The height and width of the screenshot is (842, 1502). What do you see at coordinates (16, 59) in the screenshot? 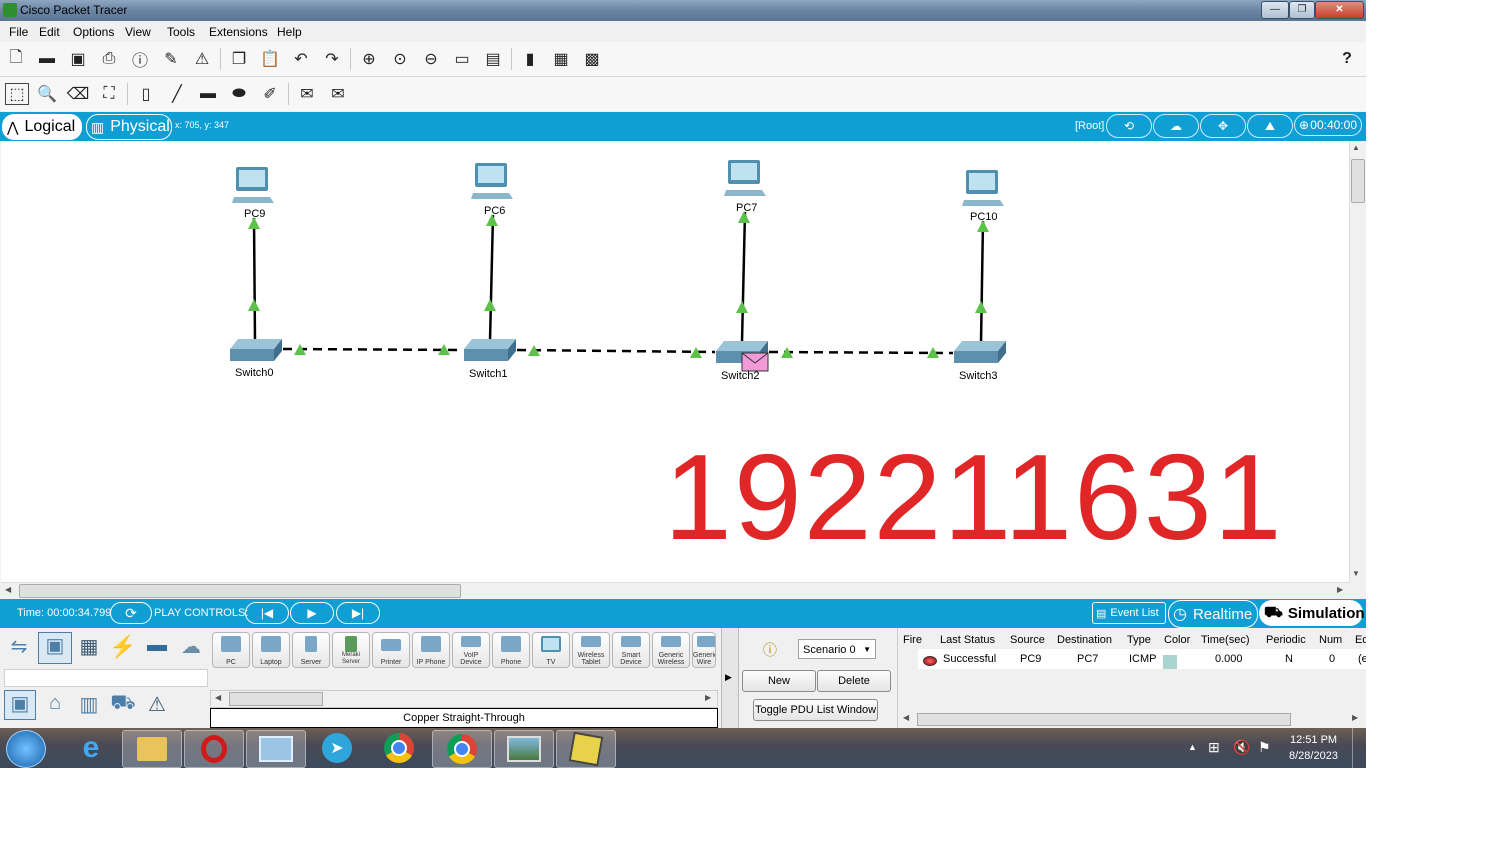
I see `new-icon: 🗋` at bounding box center [16, 59].